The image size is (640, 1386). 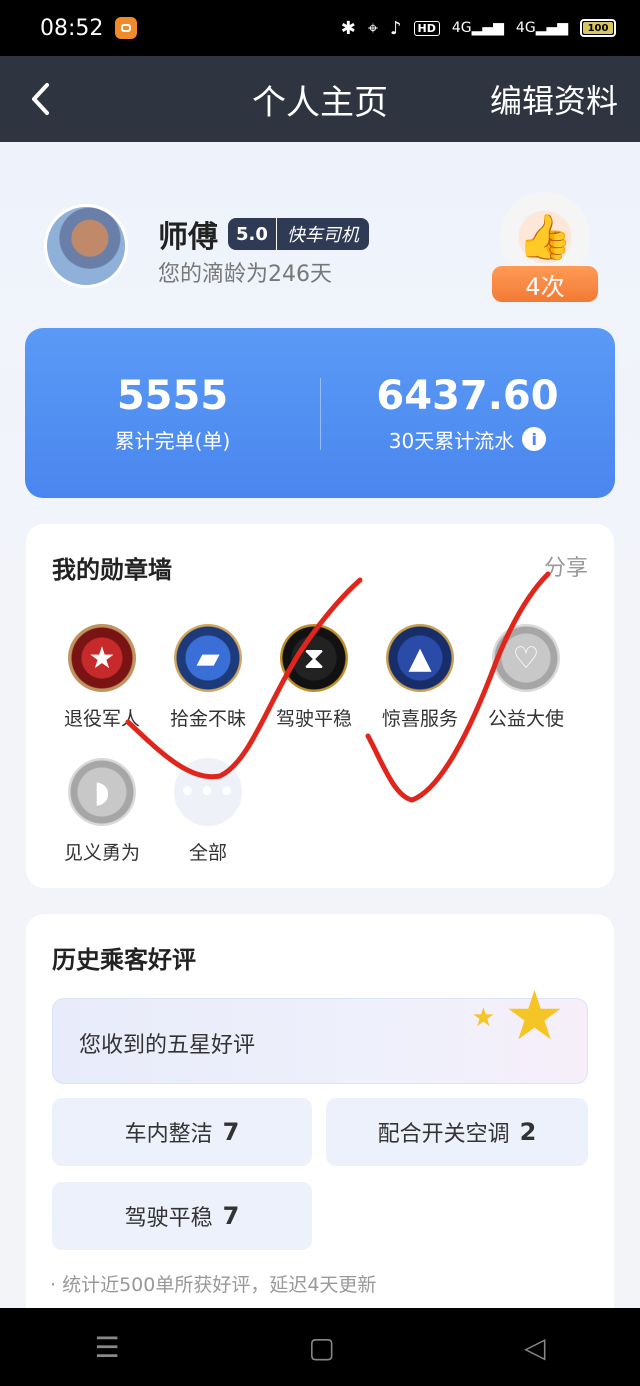 I want to click on reviews-title: 历史乘客好评, so click(x=124, y=960).